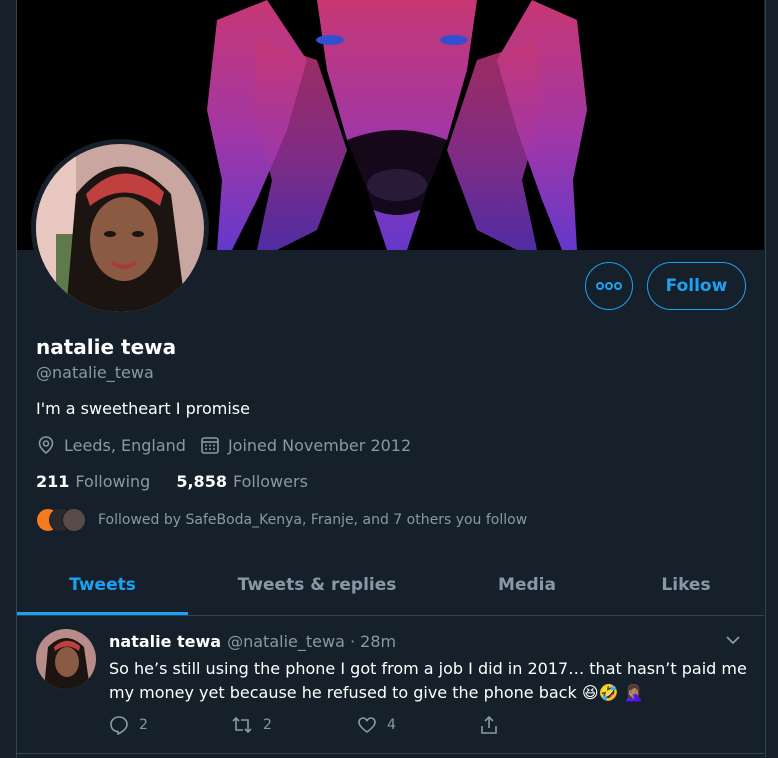 This screenshot has height=758, width=778. Describe the element at coordinates (120, 228) in the screenshot. I see `profile-avatar` at that location.